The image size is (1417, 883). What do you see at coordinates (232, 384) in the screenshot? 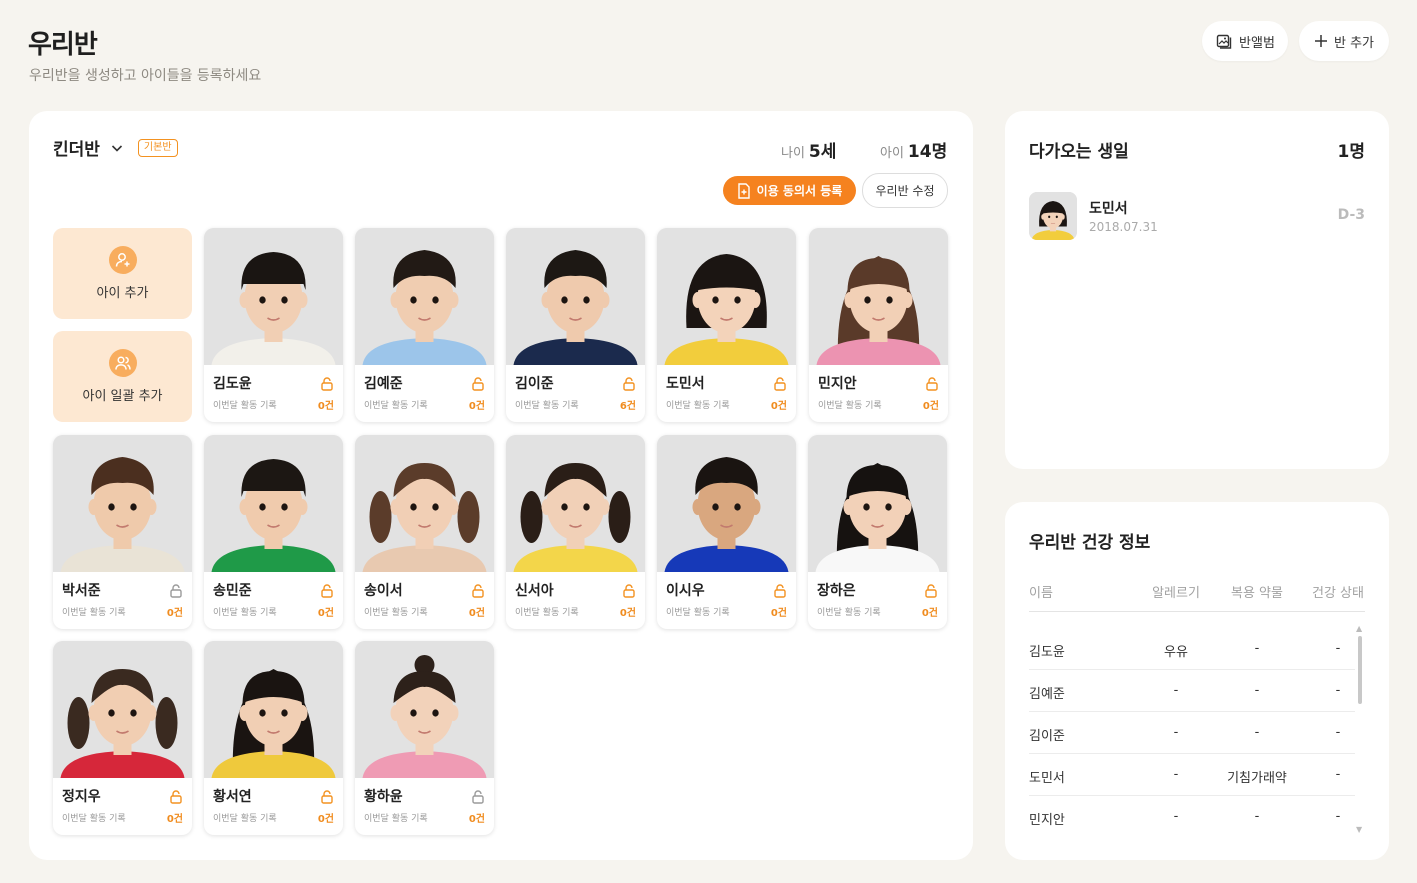
I see `child-name: 김도윤` at bounding box center [232, 384].